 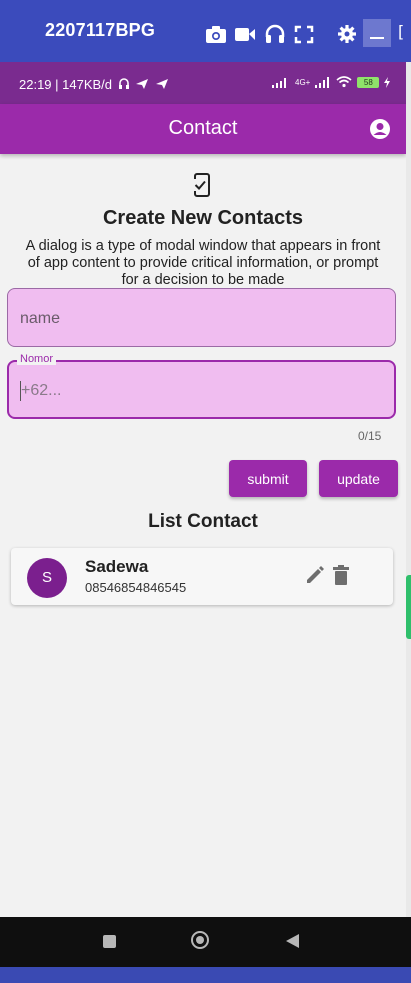 What do you see at coordinates (143, 83) in the screenshot?
I see `notification-icons` at bounding box center [143, 83].